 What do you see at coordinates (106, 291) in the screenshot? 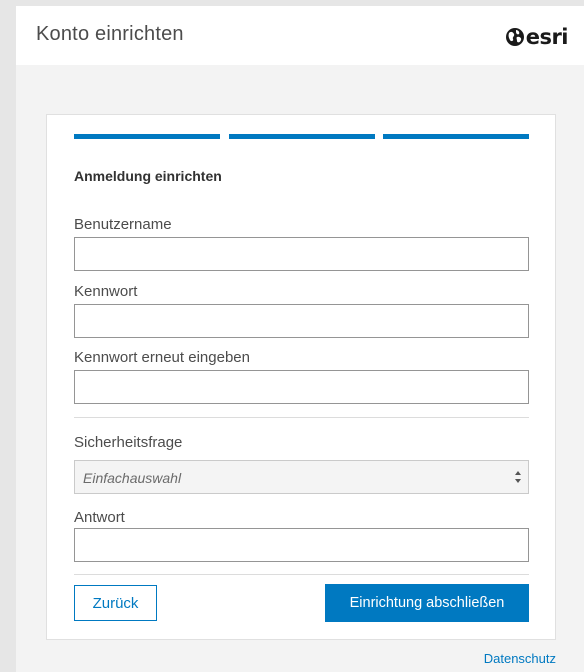
I see `password-label: Kennwort` at bounding box center [106, 291].